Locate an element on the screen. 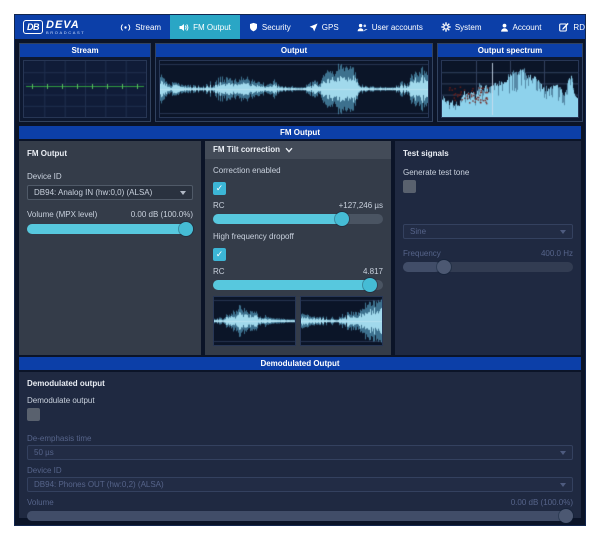  output-spectrum is located at coordinates (510, 89).